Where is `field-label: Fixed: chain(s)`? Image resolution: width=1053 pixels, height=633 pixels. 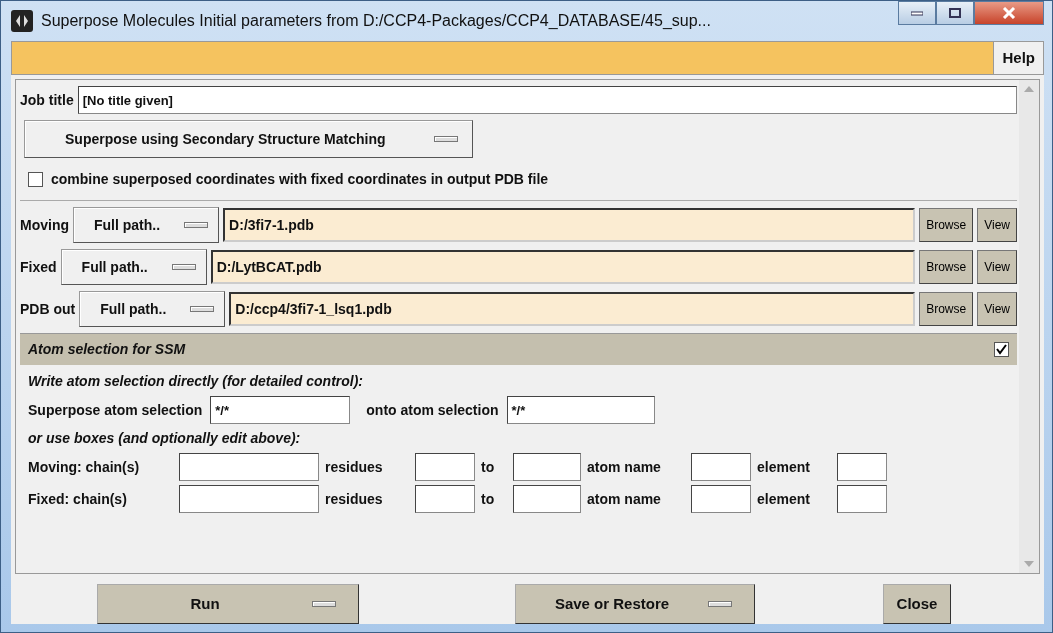
field-label: Fixed: chain(s) is located at coordinates (78, 499).